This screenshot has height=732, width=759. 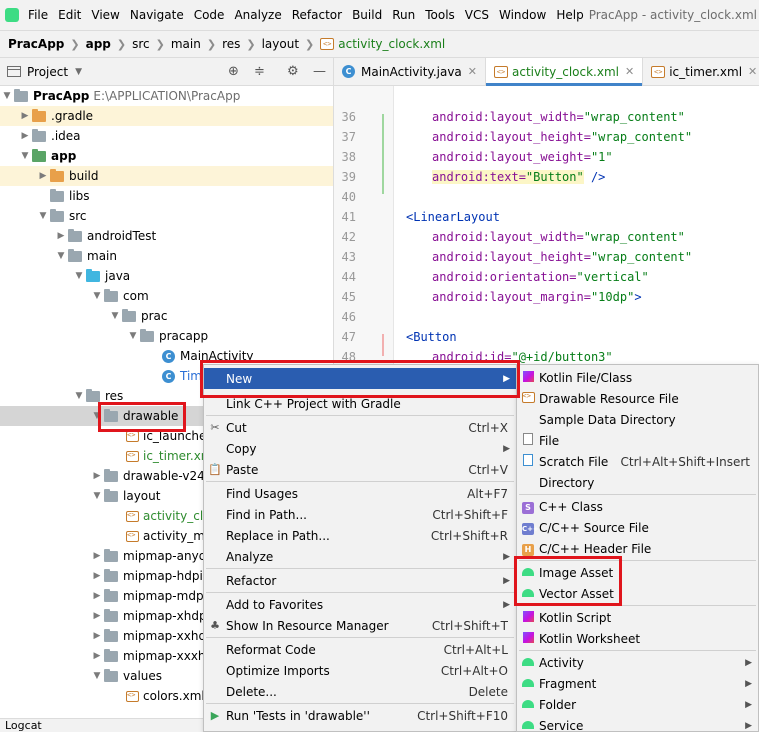 I want to click on menu-window: Window, so click(x=522, y=15).